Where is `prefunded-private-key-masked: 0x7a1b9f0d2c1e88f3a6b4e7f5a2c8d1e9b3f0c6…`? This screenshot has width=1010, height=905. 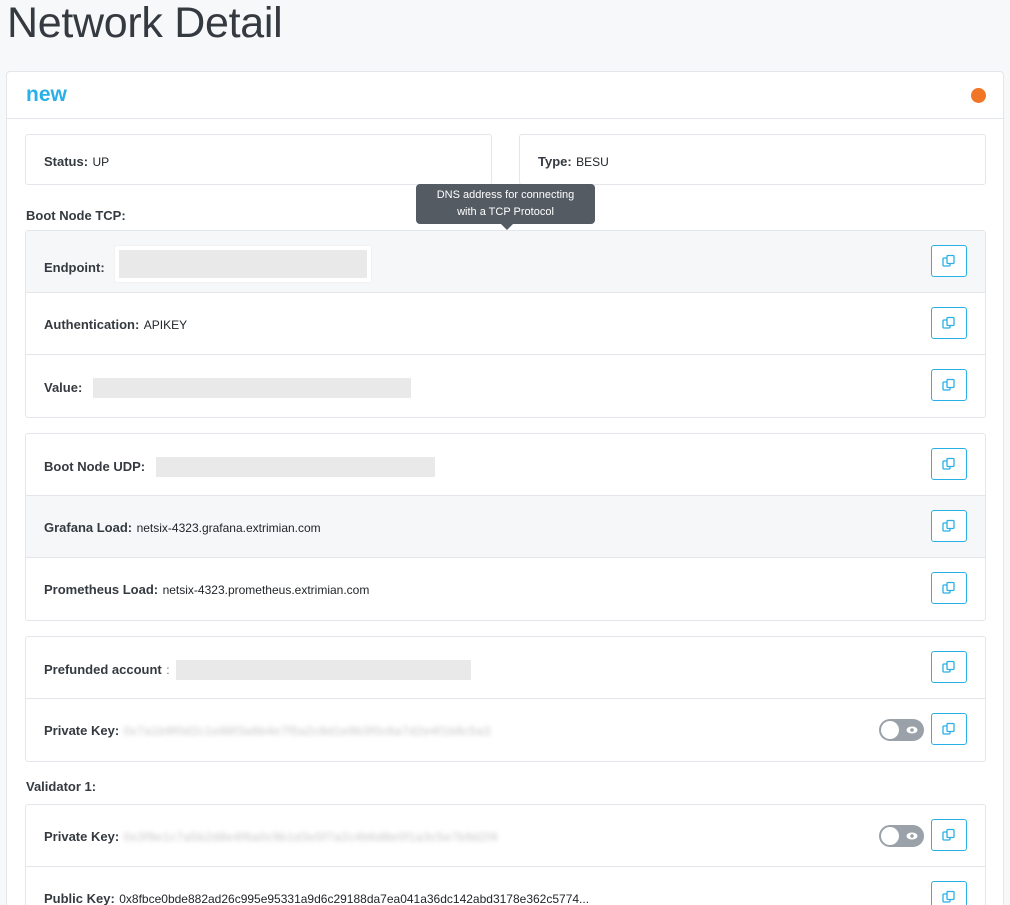 prefunded-private-key-masked: 0x7a1b9f0d2c1e88f3a6b4e7f5a2c8d1e9b3f0c6… is located at coordinates (307, 730).